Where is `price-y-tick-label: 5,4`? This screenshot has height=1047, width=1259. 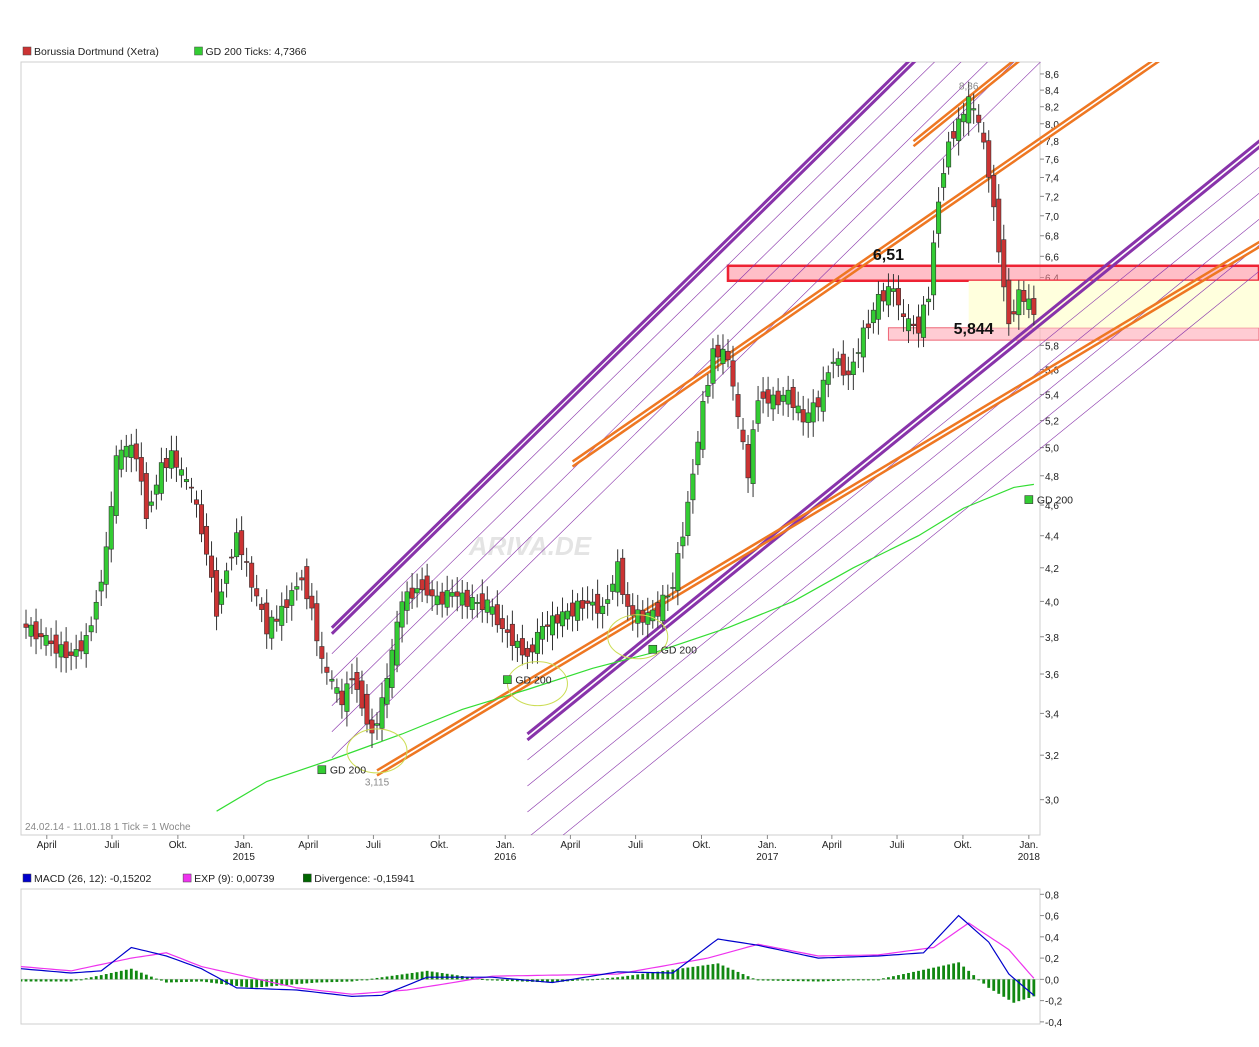
price-y-tick-label: 5,4 is located at coordinates (1052, 396).